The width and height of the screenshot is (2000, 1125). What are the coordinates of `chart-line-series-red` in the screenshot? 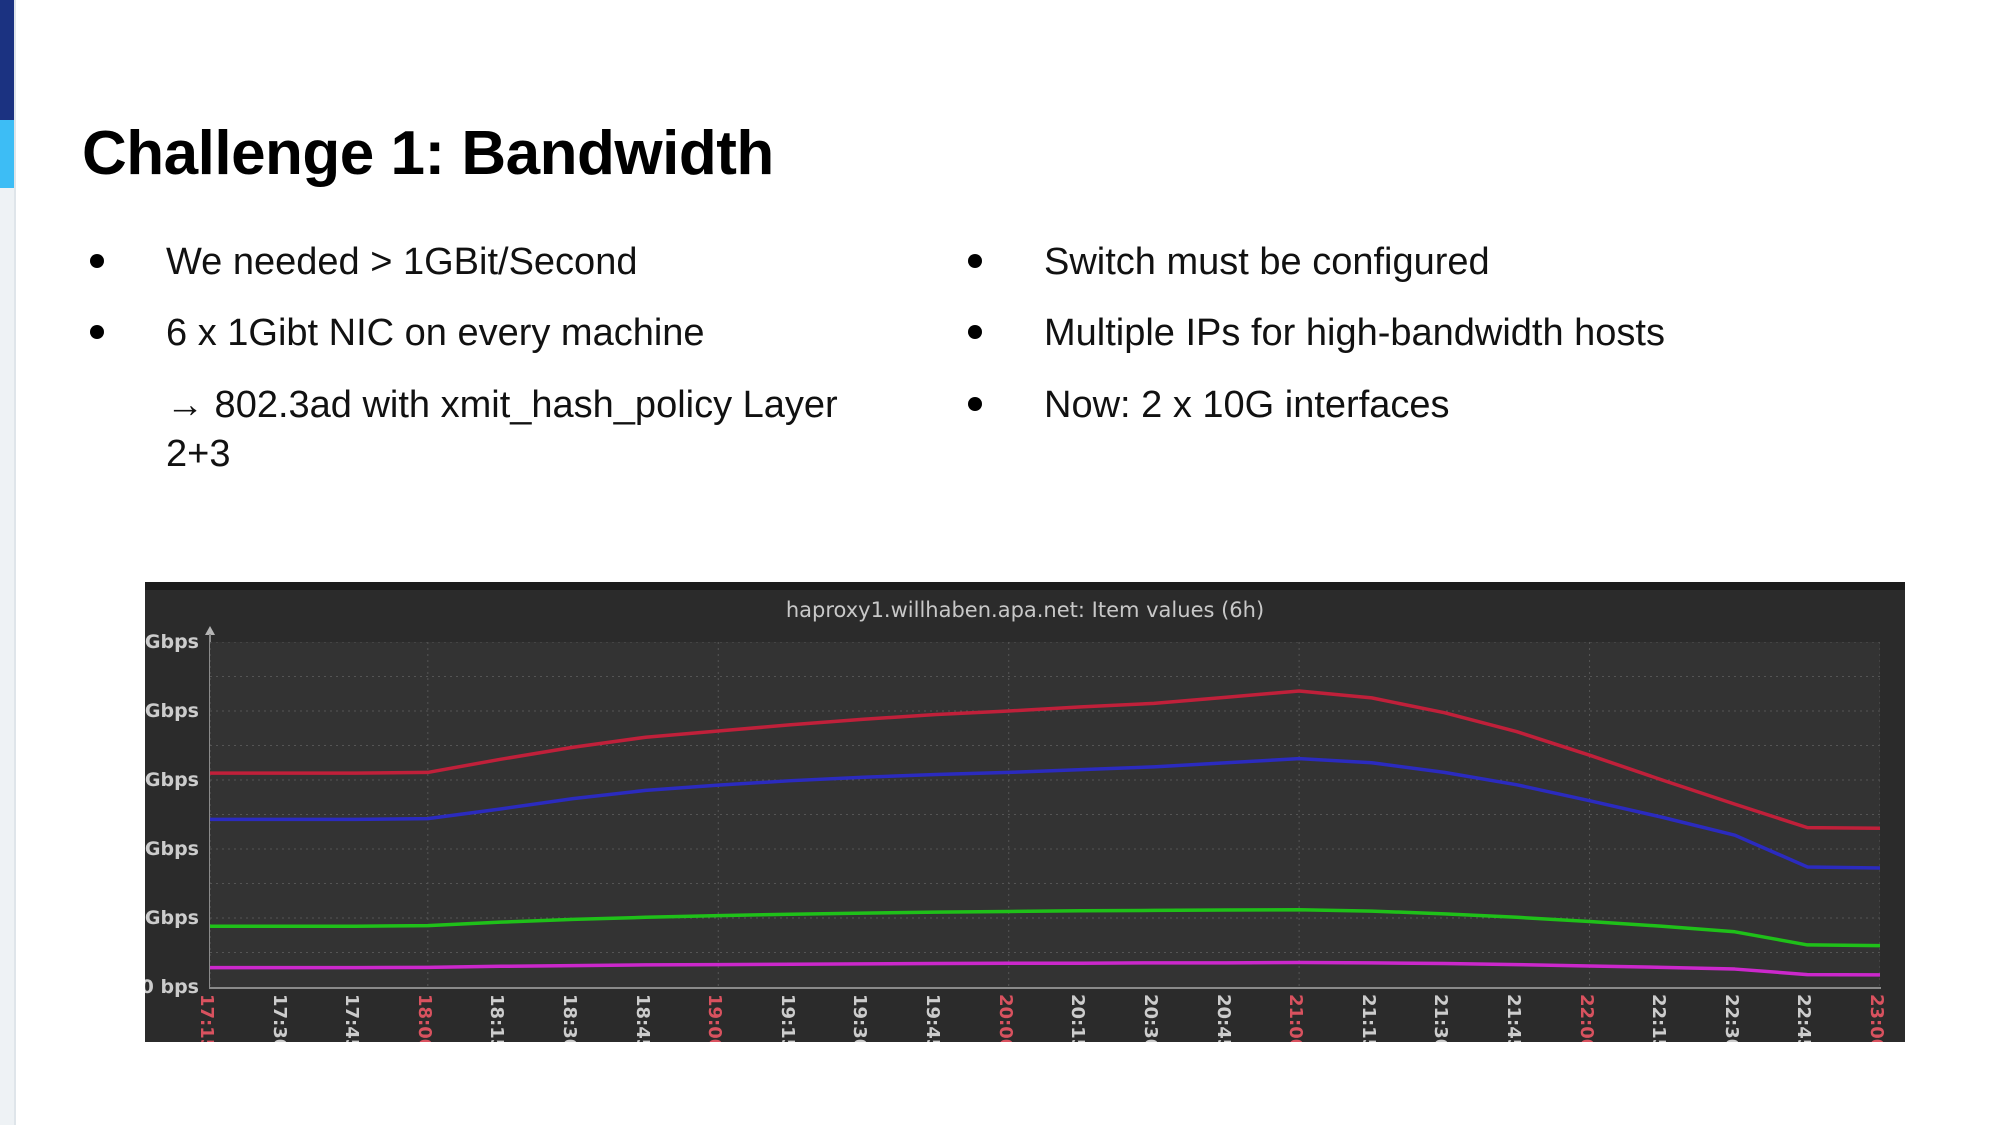 It's located at (1045, 759).